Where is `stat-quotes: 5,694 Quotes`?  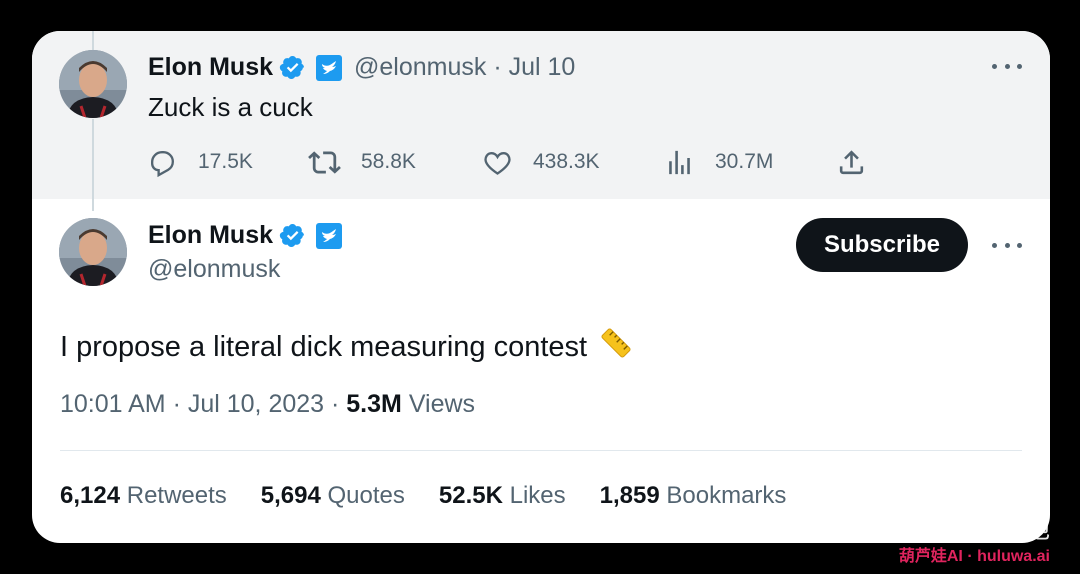 stat-quotes: 5,694 Quotes is located at coordinates (333, 496).